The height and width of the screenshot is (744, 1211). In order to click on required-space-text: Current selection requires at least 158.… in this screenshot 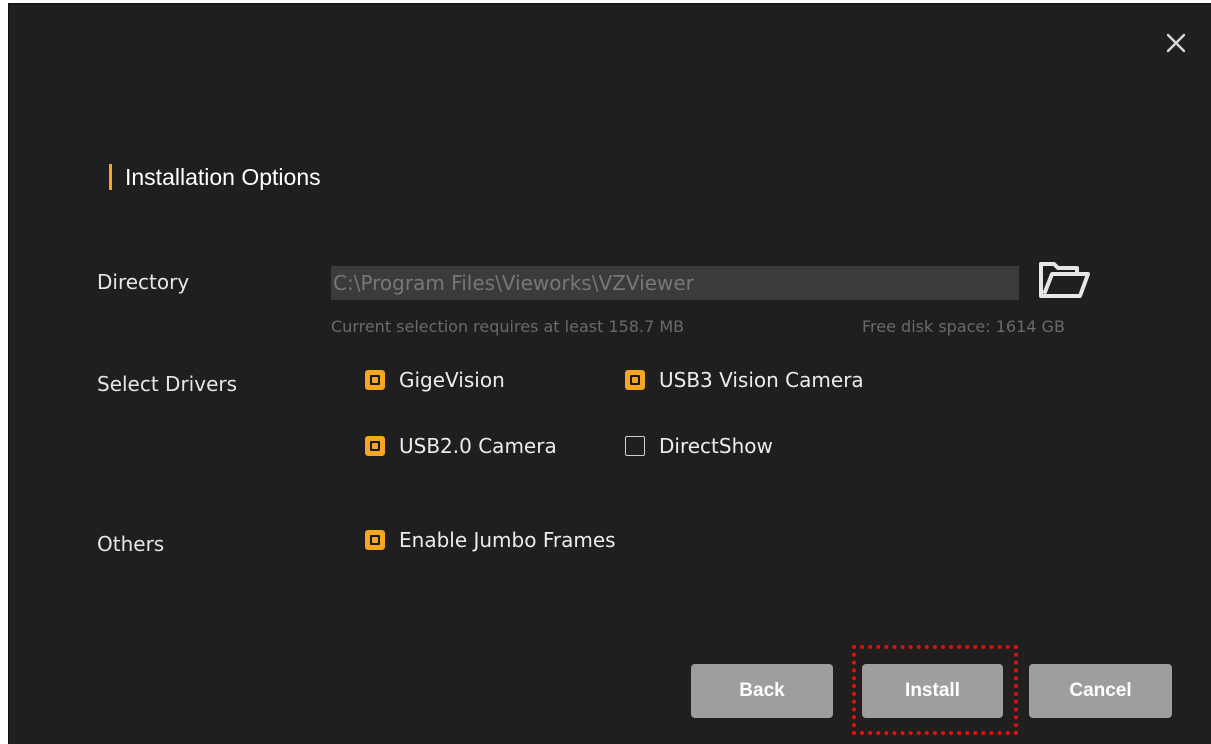, I will do `click(508, 326)`.